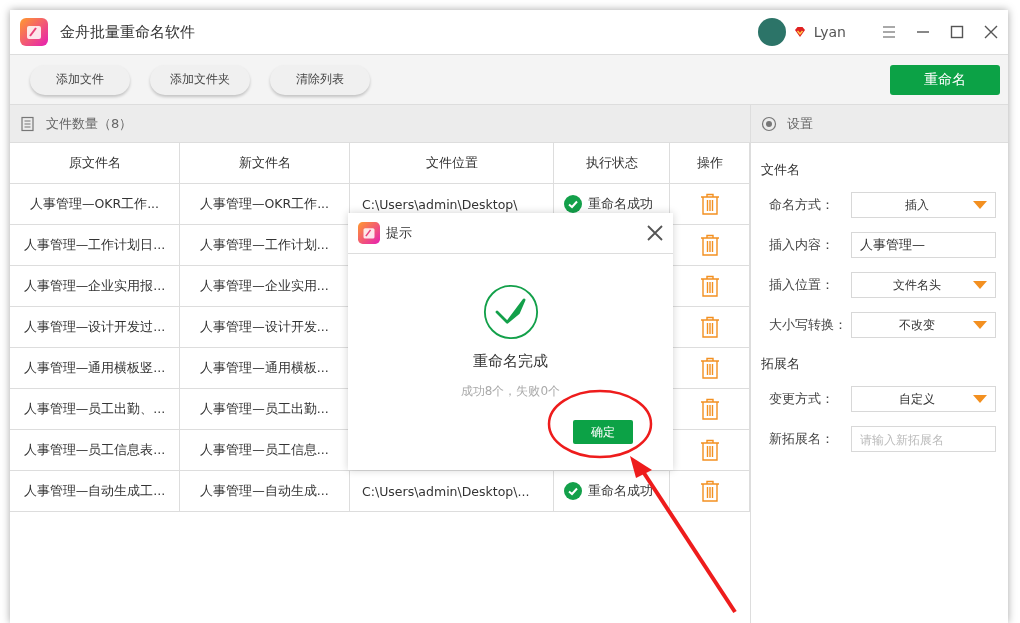  I want to click on maximize-icon, so click(957, 32).